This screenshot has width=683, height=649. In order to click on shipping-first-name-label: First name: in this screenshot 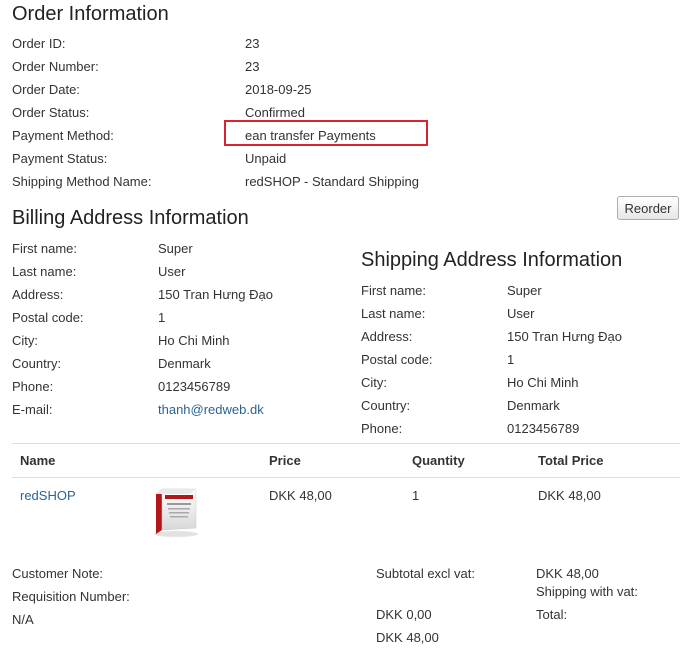, I will do `click(394, 290)`.